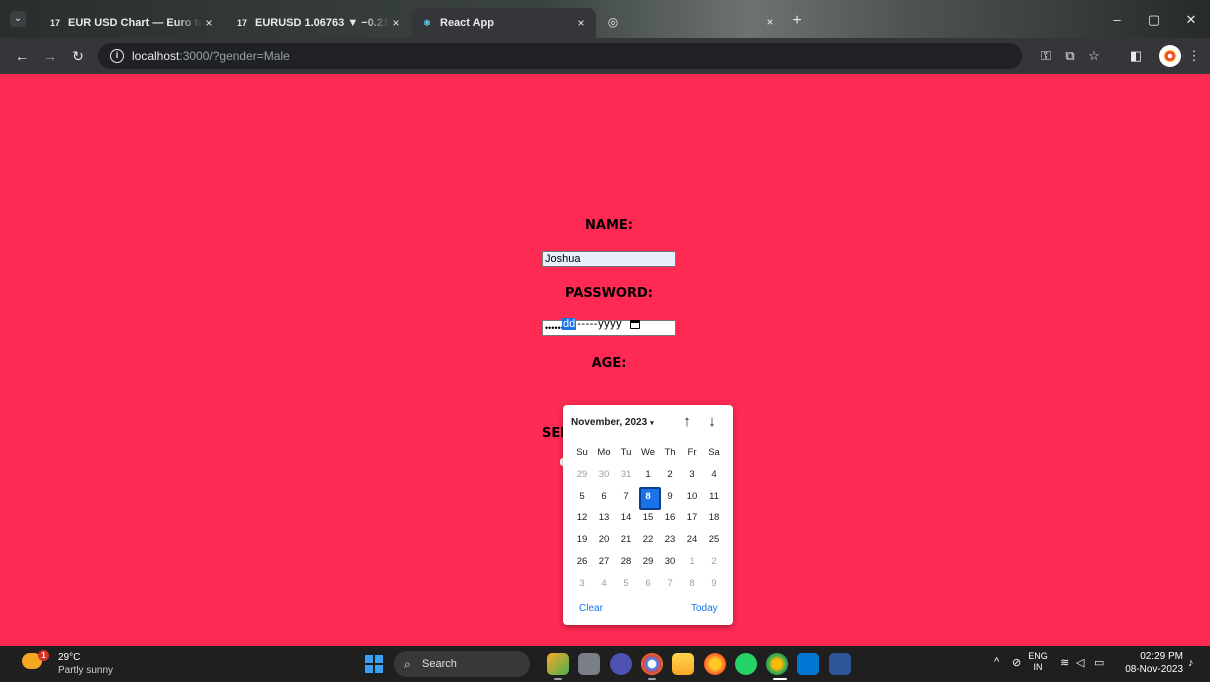 The image size is (1210, 682). Describe the element at coordinates (1070, 56) in the screenshot. I see `cast-icon: ⧉` at that location.